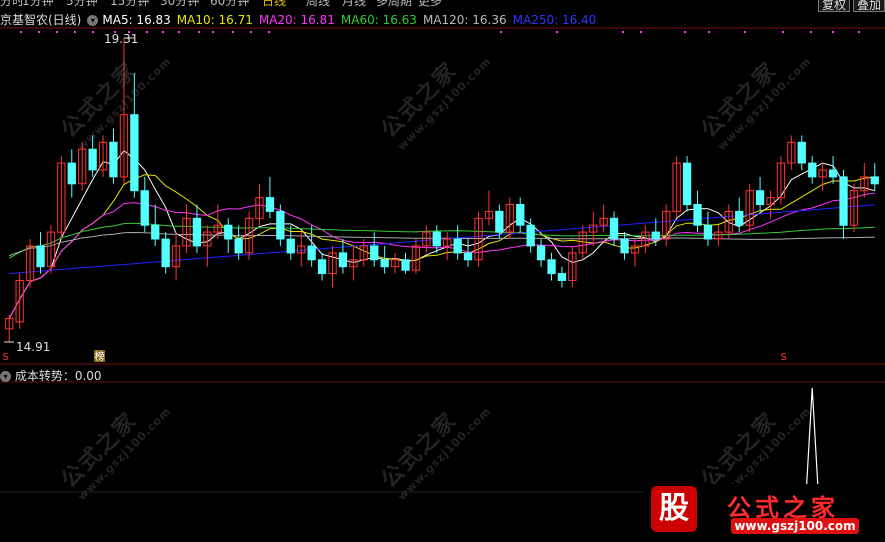 The image size is (885, 542). What do you see at coordinates (41, 20) in the screenshot?
I see `stock-title: 京基智农(日线)` at bounding box center [41, 20].